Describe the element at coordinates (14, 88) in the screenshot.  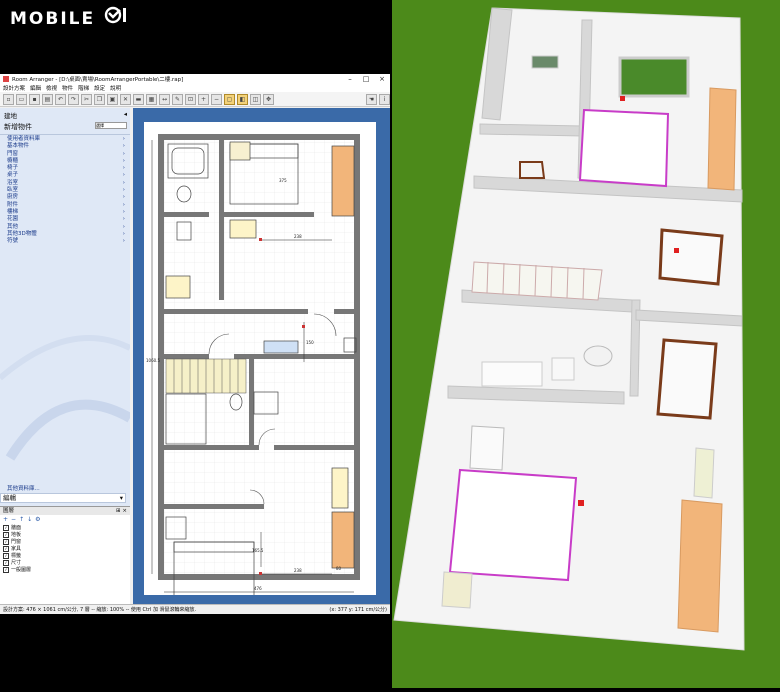
I see `menu-item-design: 設計方案` at that location.